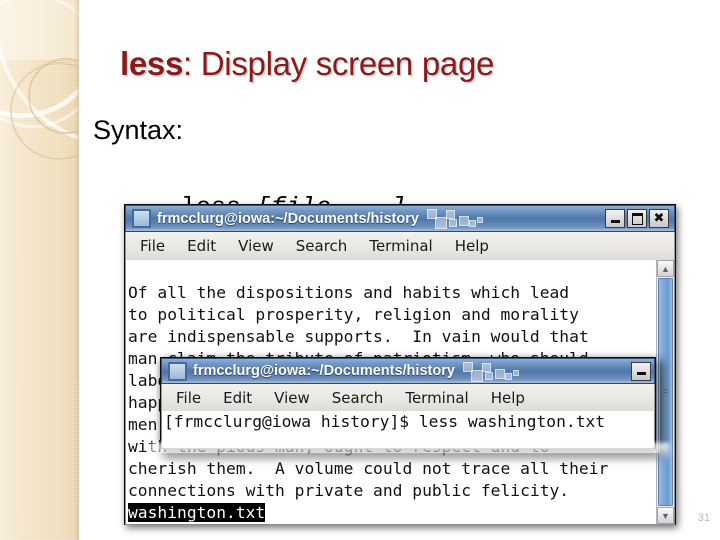  I want to click on titlebar-front: frmcclurg@iowa:~/Documents/history, so click(408, 371).